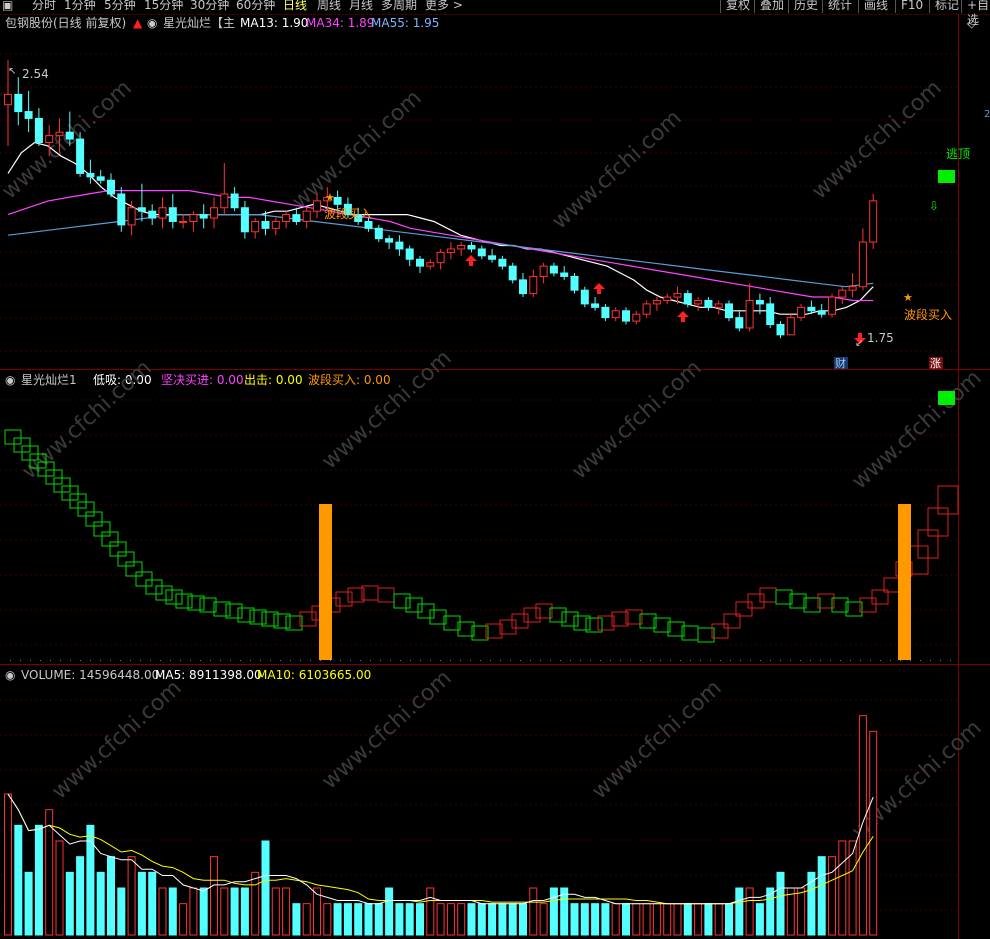 This screenshot has width=990, height=939. Describe the element at coordinates (632, 267) in the screenshot. I see `signal-markers: ★ ★ ⇩` at that location.